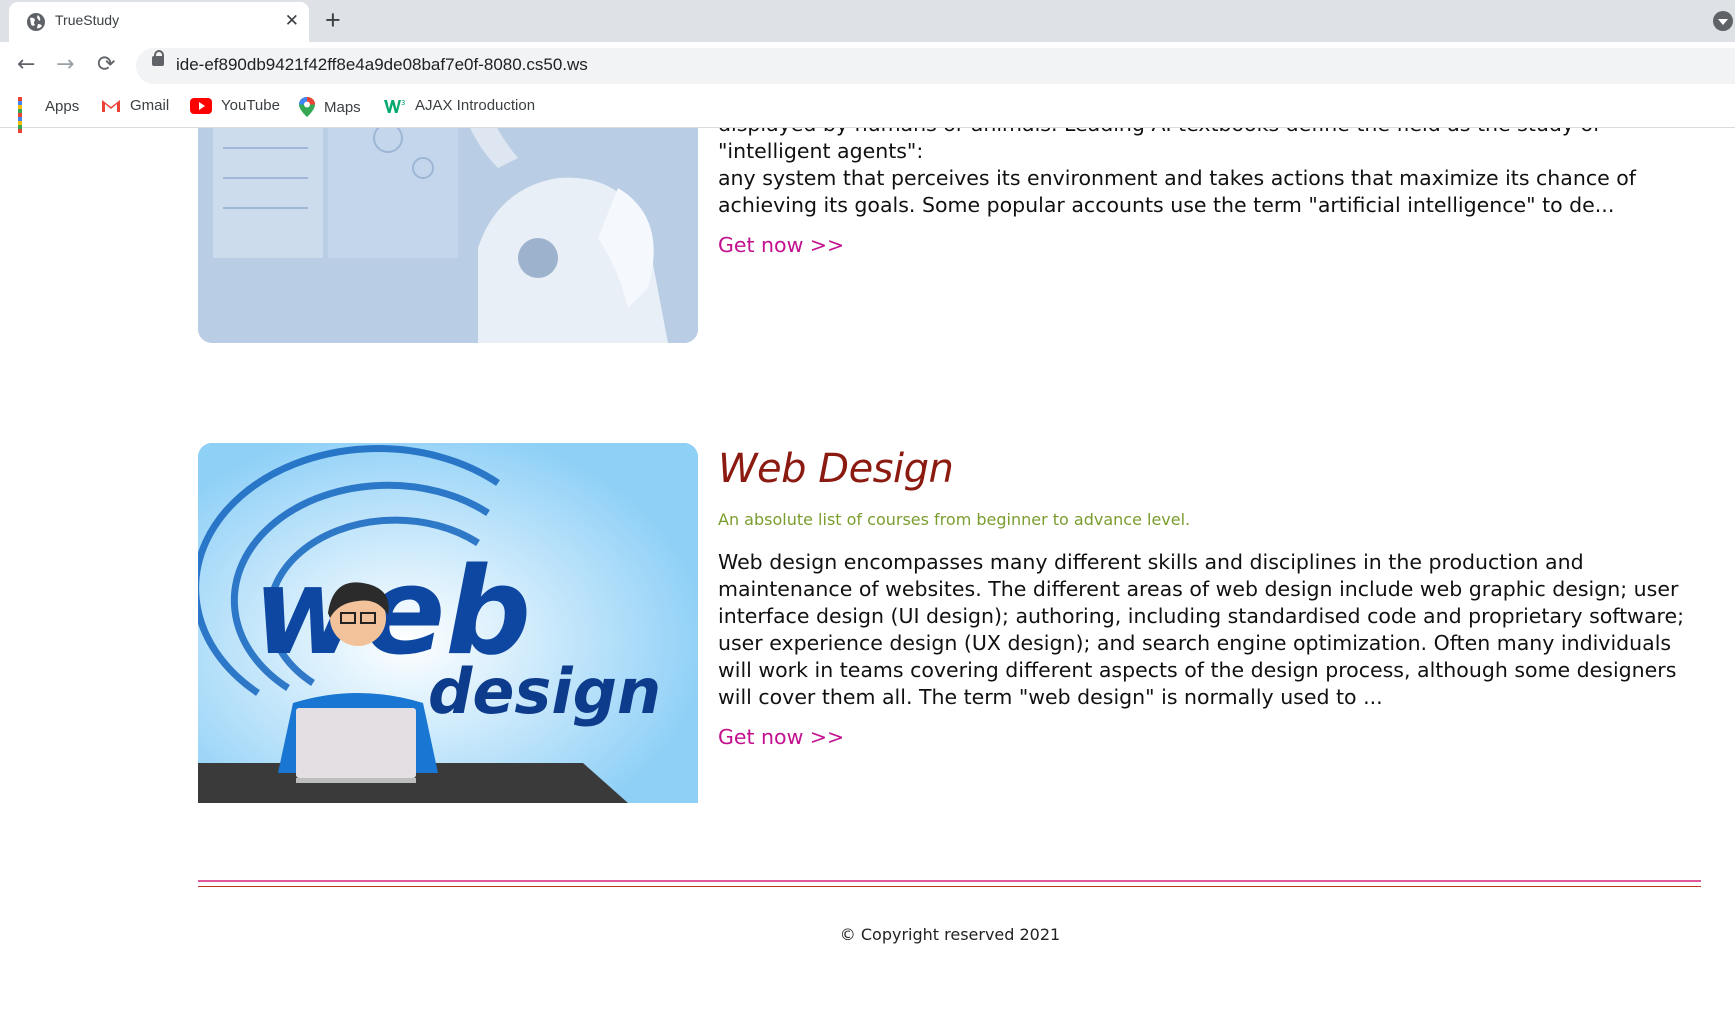 Image resolution: width=1735 pixels, height=1020 pixels. Describe the element at coordinates (949, 881) in the screenshot. I see `footer-divider-top` at that location.